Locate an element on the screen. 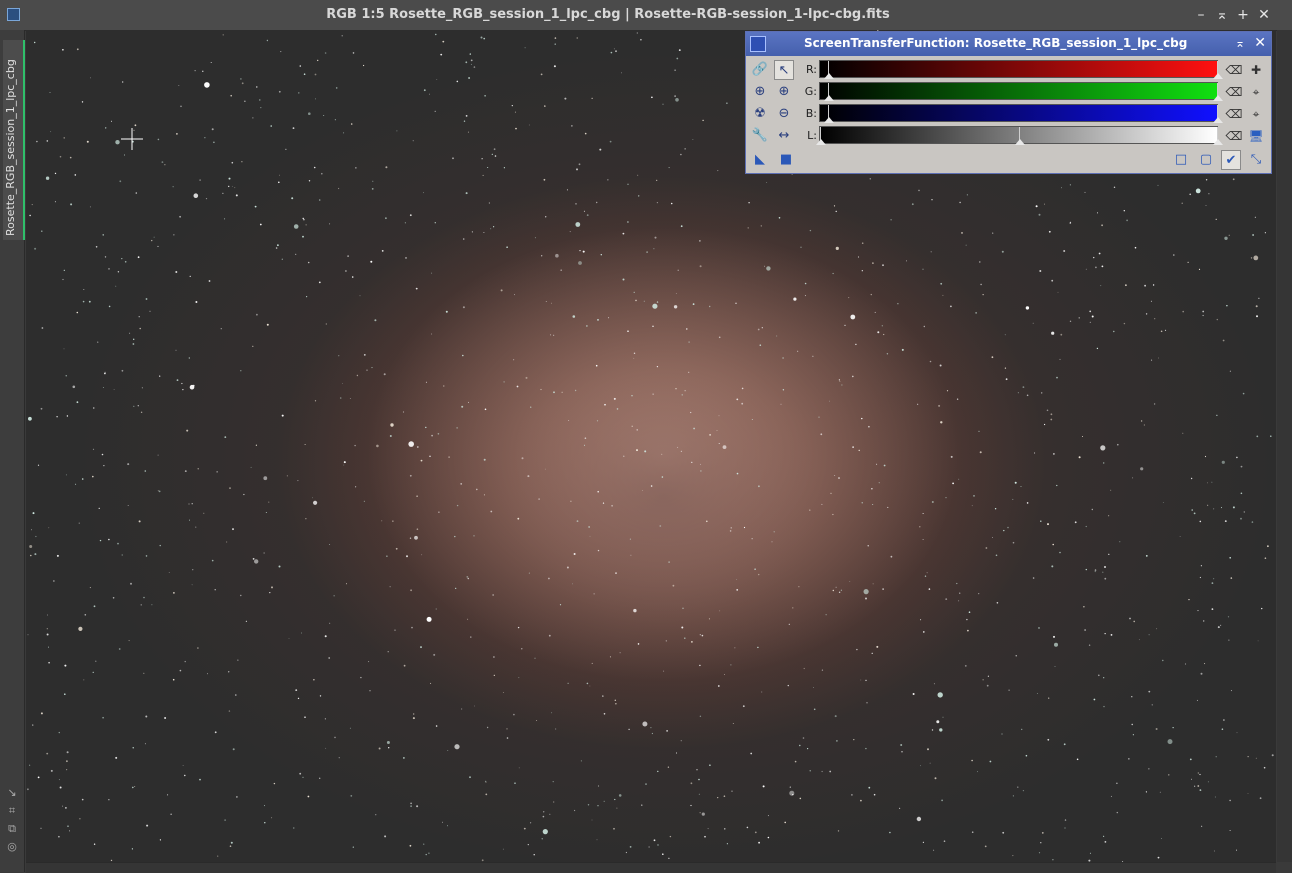  stf-row-red: 🔗 ↖ R: ⌫ ✚ is located at coordinates (1009, 71).